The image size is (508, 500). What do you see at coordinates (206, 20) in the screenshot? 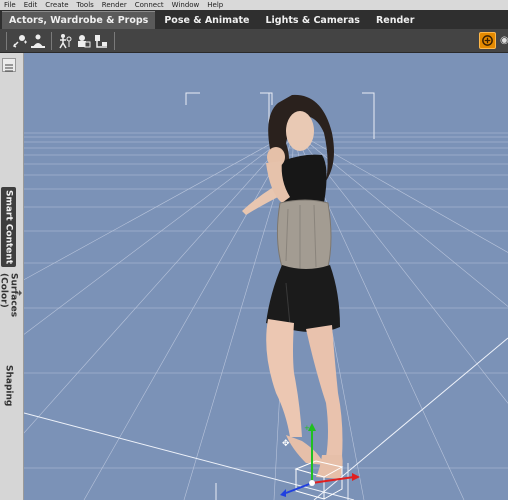
I see `tab-pose-animate: Pose & Animate` at bounding box center [206, 20].